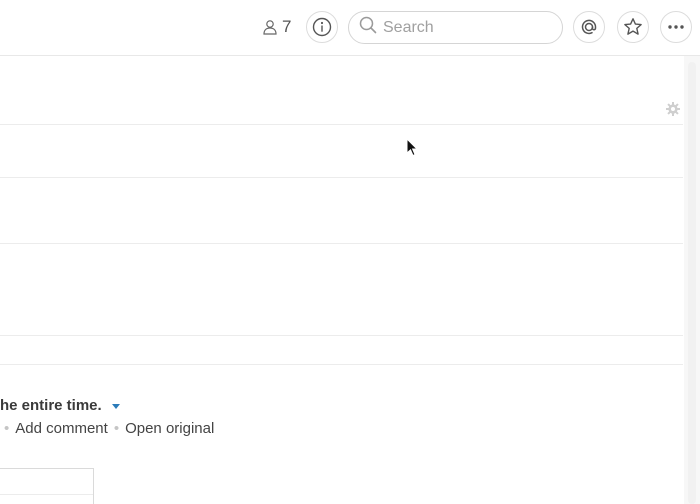 This screenshot has height=504, width=700. I want to click on member-count-button: 7, so click(276, 27).